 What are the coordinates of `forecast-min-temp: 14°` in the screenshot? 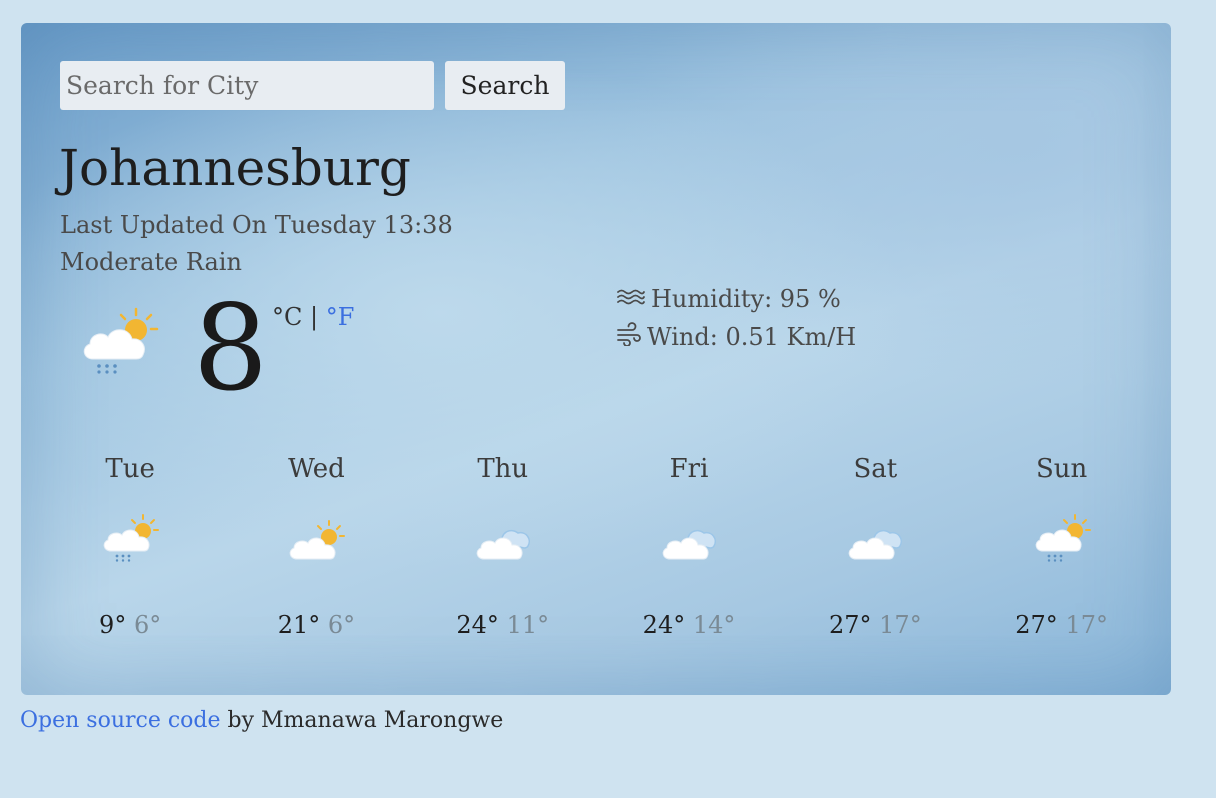 It's located at (714, 625).